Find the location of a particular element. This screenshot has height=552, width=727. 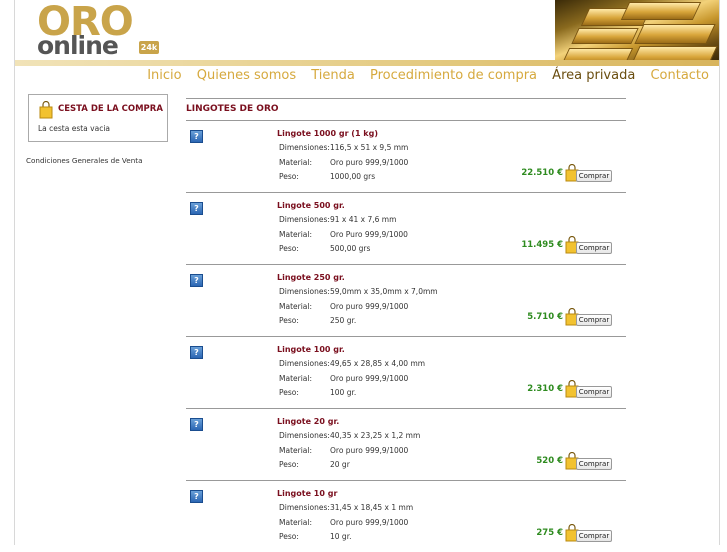

product-name: Lingote 1000 gr (1 kg) is located at coordinates (327, 133).